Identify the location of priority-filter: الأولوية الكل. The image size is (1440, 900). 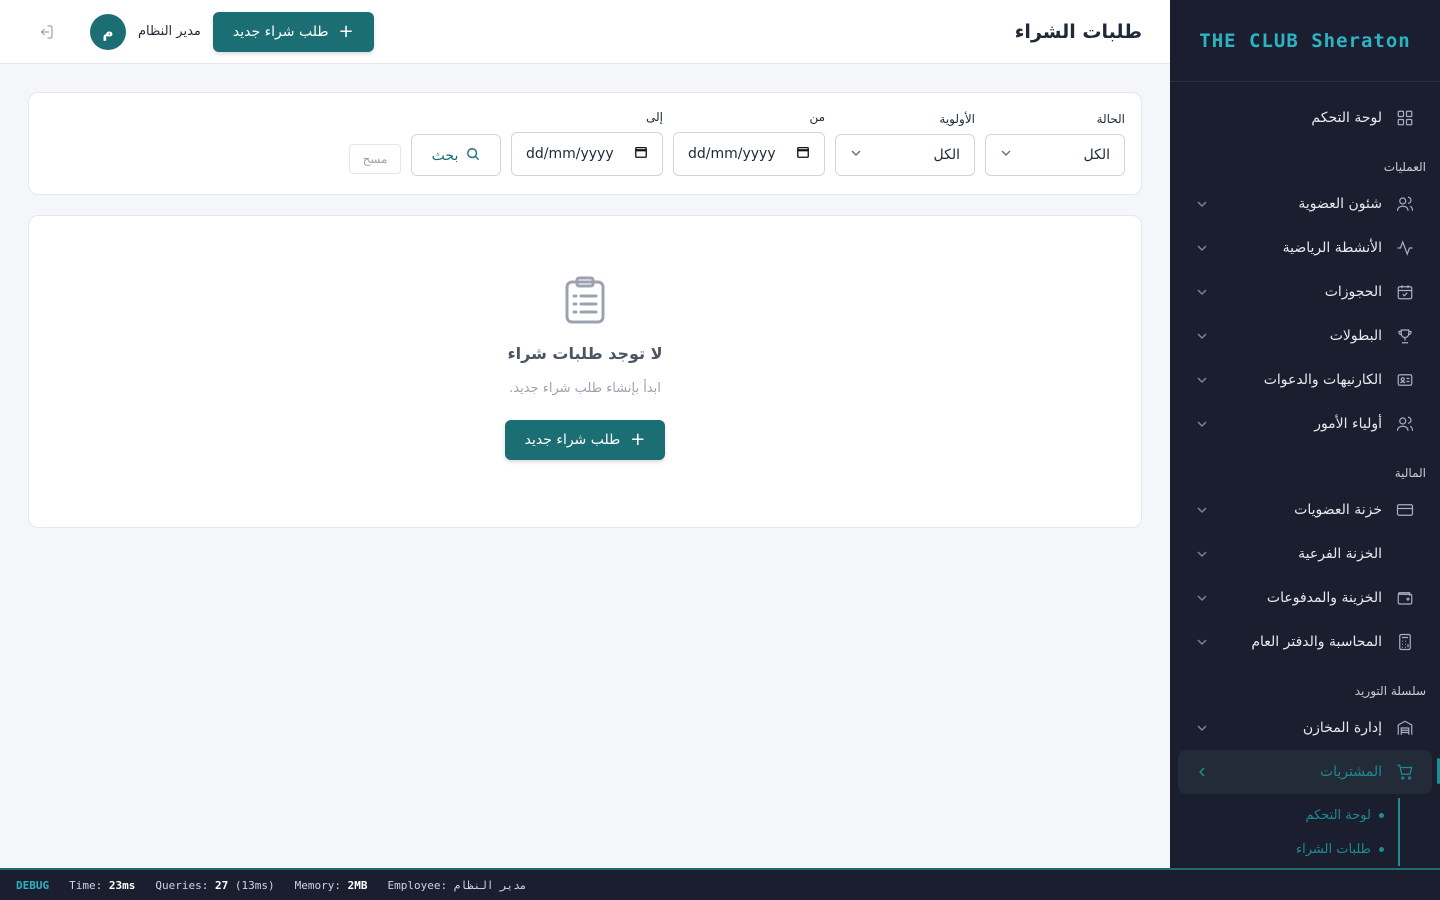
(905, 144).